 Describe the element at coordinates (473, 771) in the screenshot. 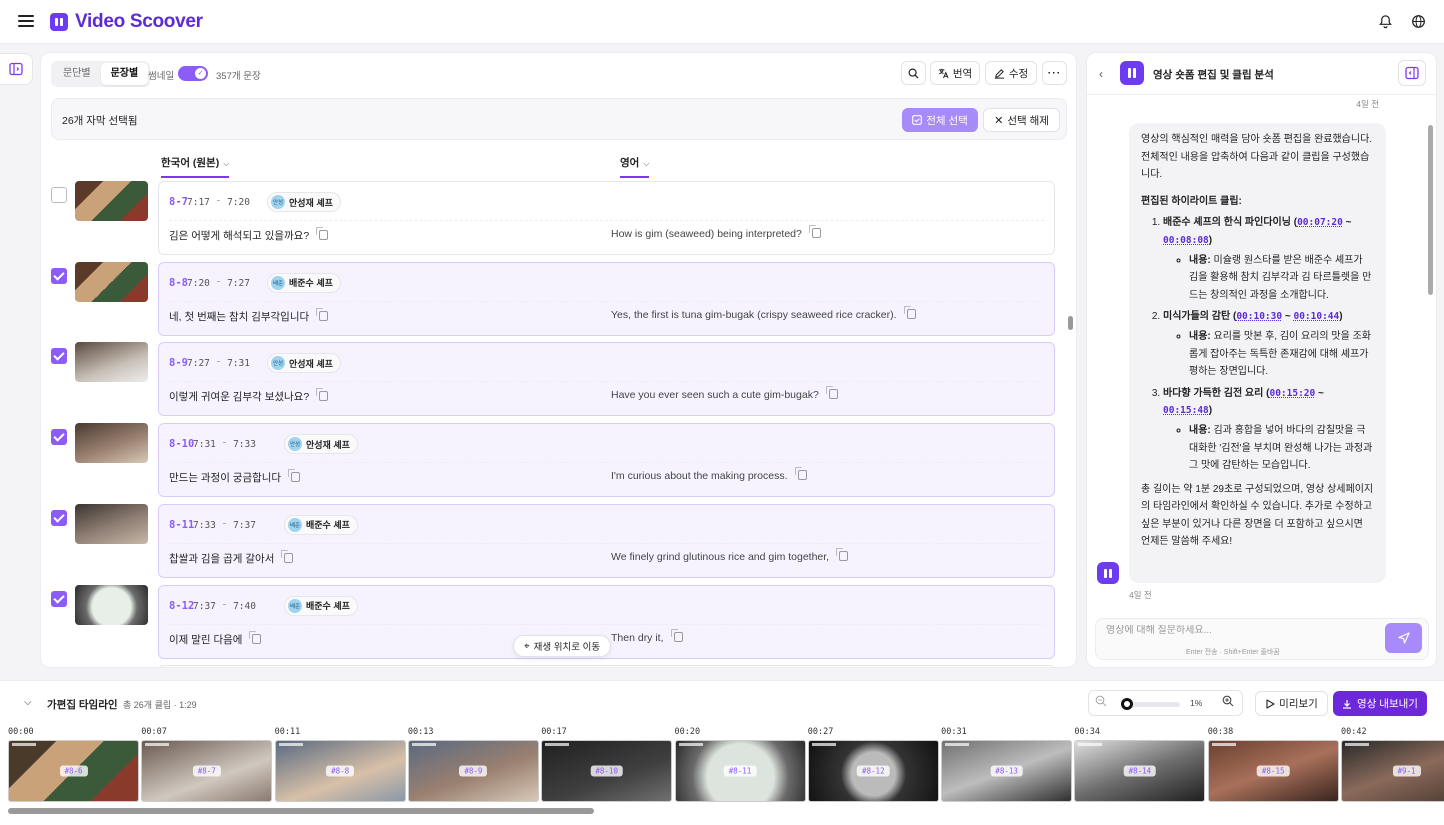

I see `timeline-clip: #8-9` at that location.